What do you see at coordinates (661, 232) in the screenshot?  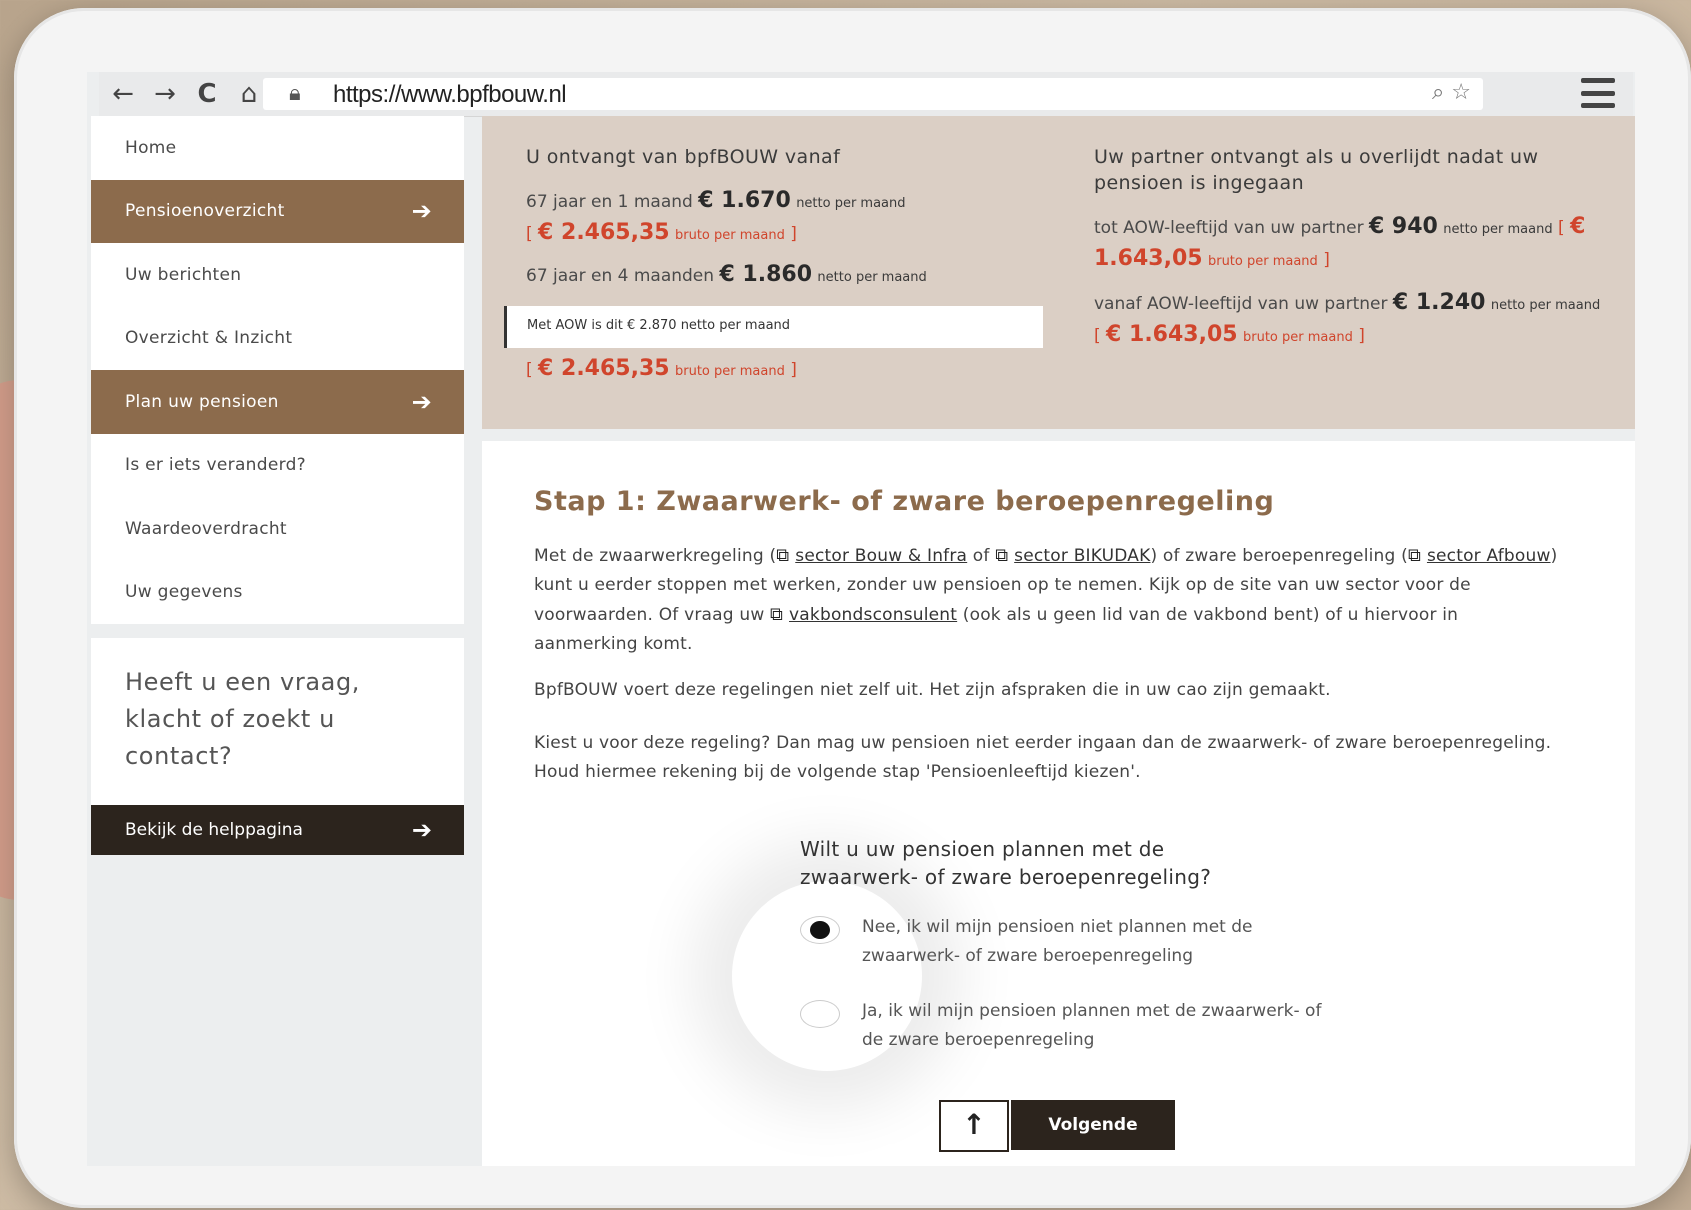 I see `summary-left-gross1: [ € 2.465,35 bruto per maand ]` at bounding box center [661, 232].